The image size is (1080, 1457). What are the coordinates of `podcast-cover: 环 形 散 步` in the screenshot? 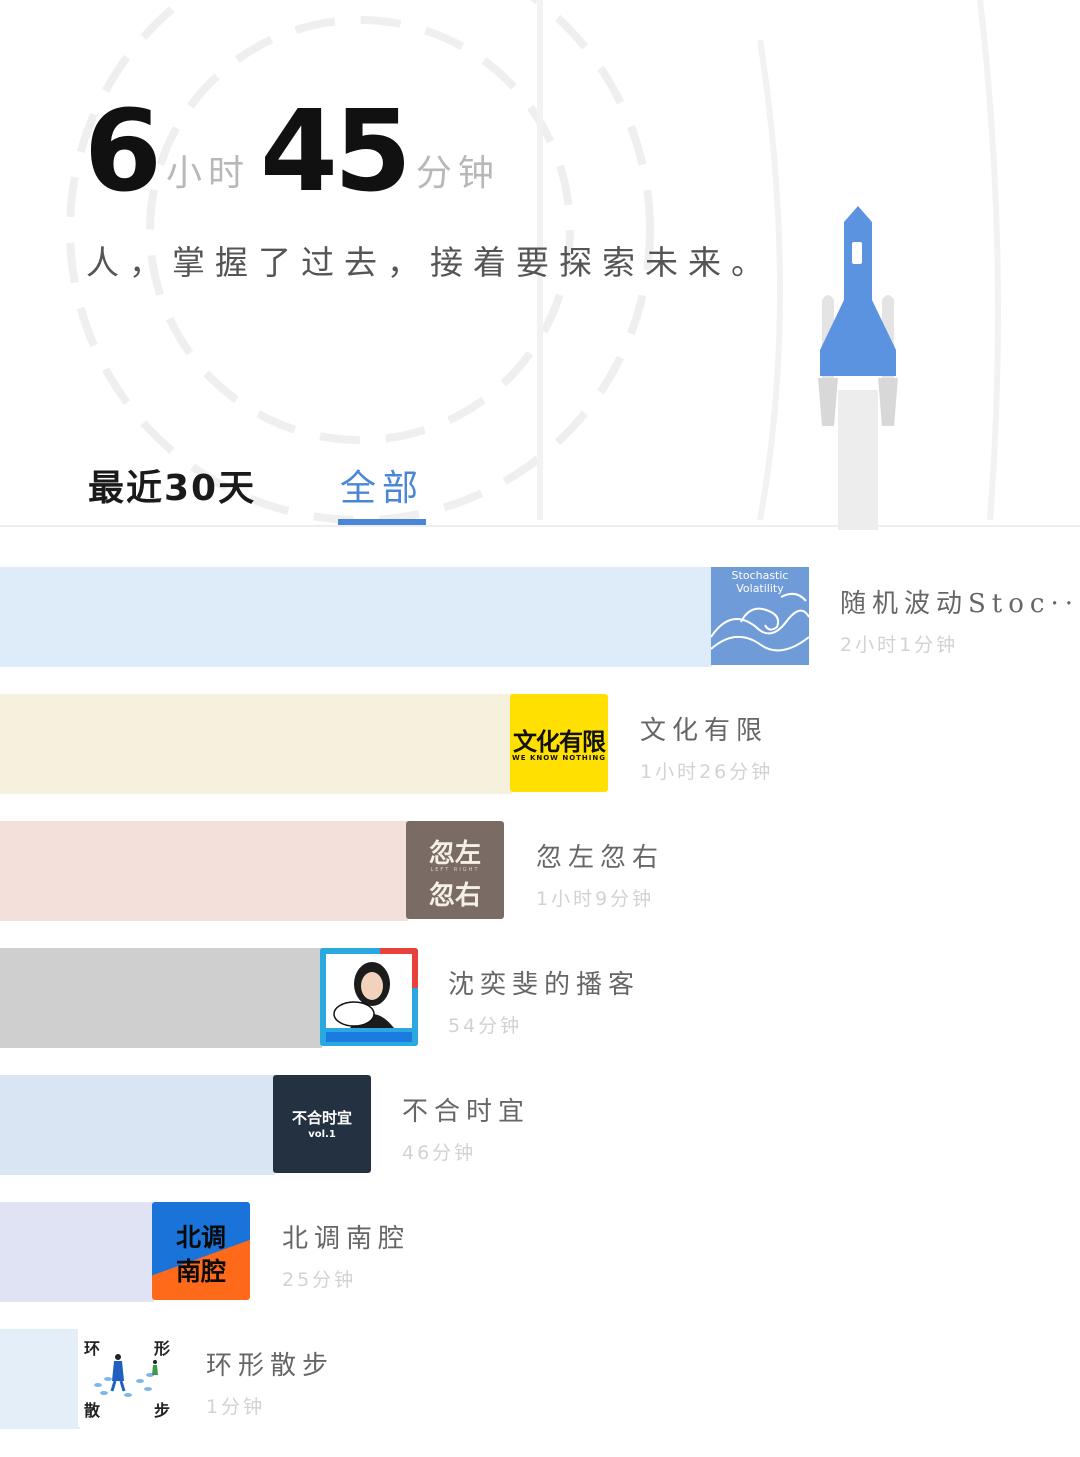 It's located at (127, 1378).